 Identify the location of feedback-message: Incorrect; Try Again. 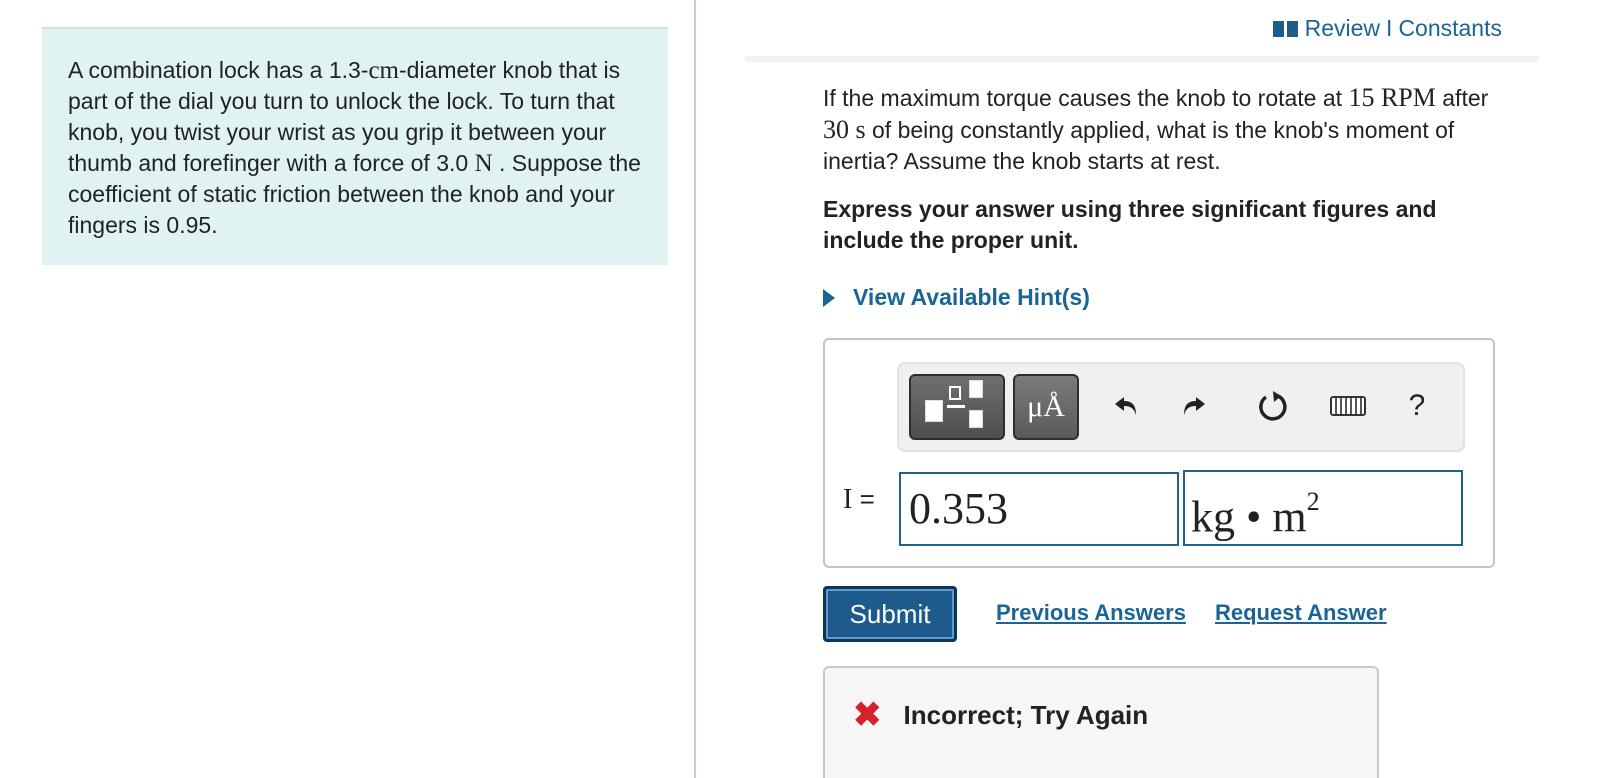
(1026, 714).